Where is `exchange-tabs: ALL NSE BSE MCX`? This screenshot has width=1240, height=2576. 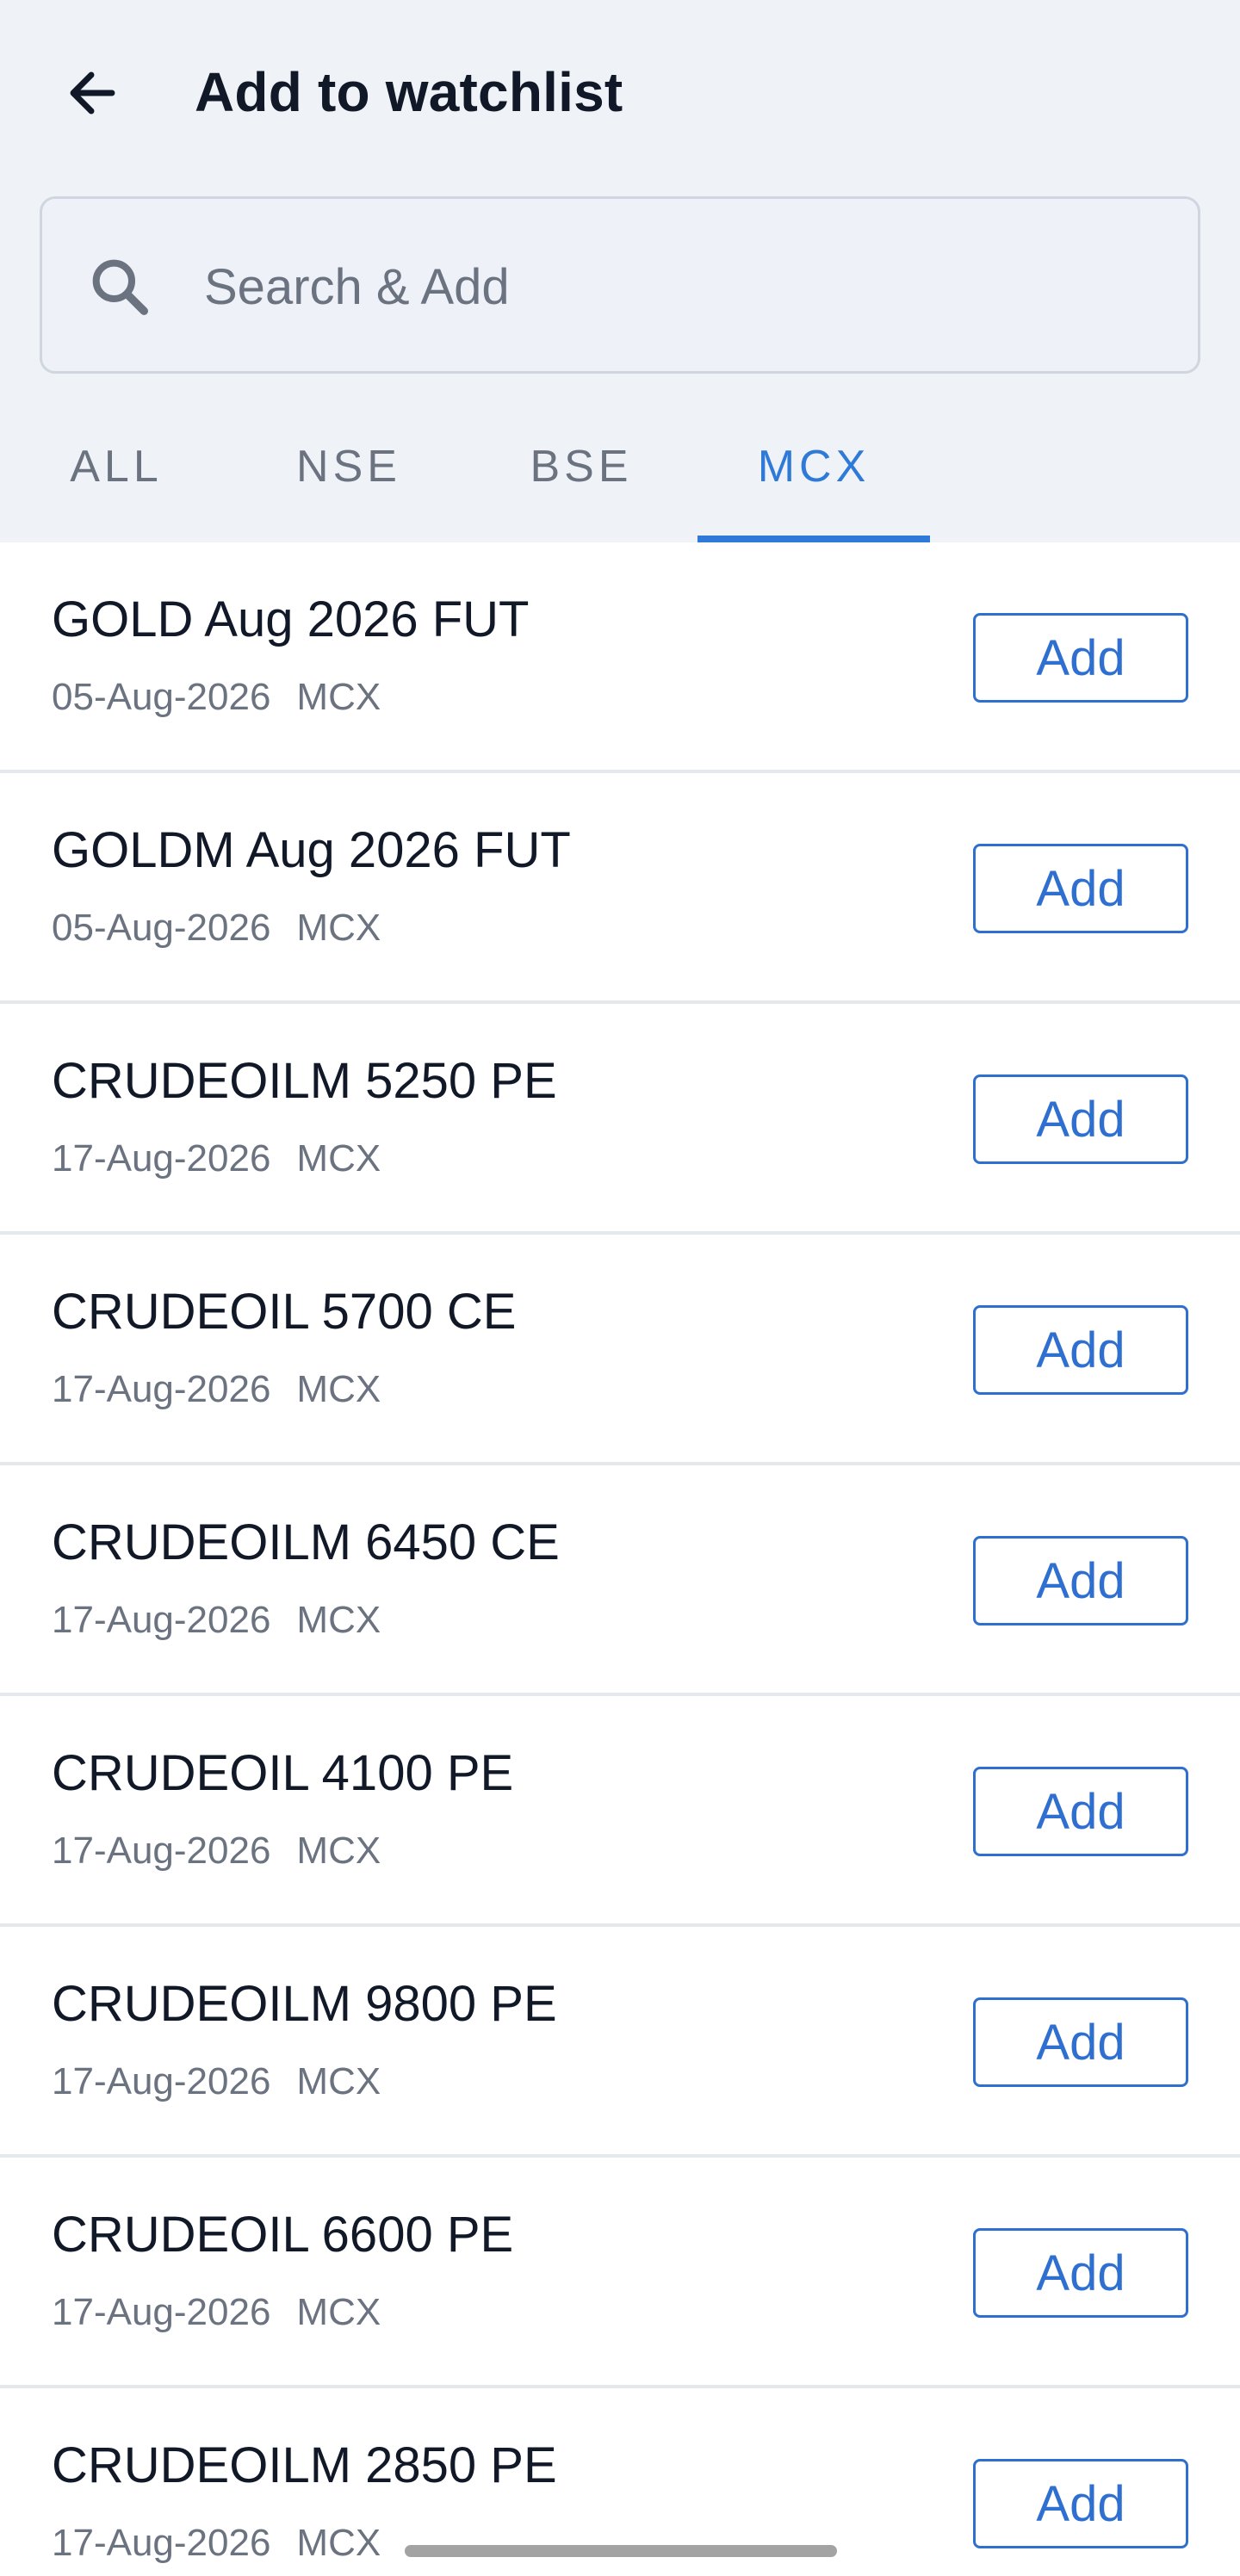
exchange-tabs: ALL NSE BSE MCX is located at coordinates (620, 482).